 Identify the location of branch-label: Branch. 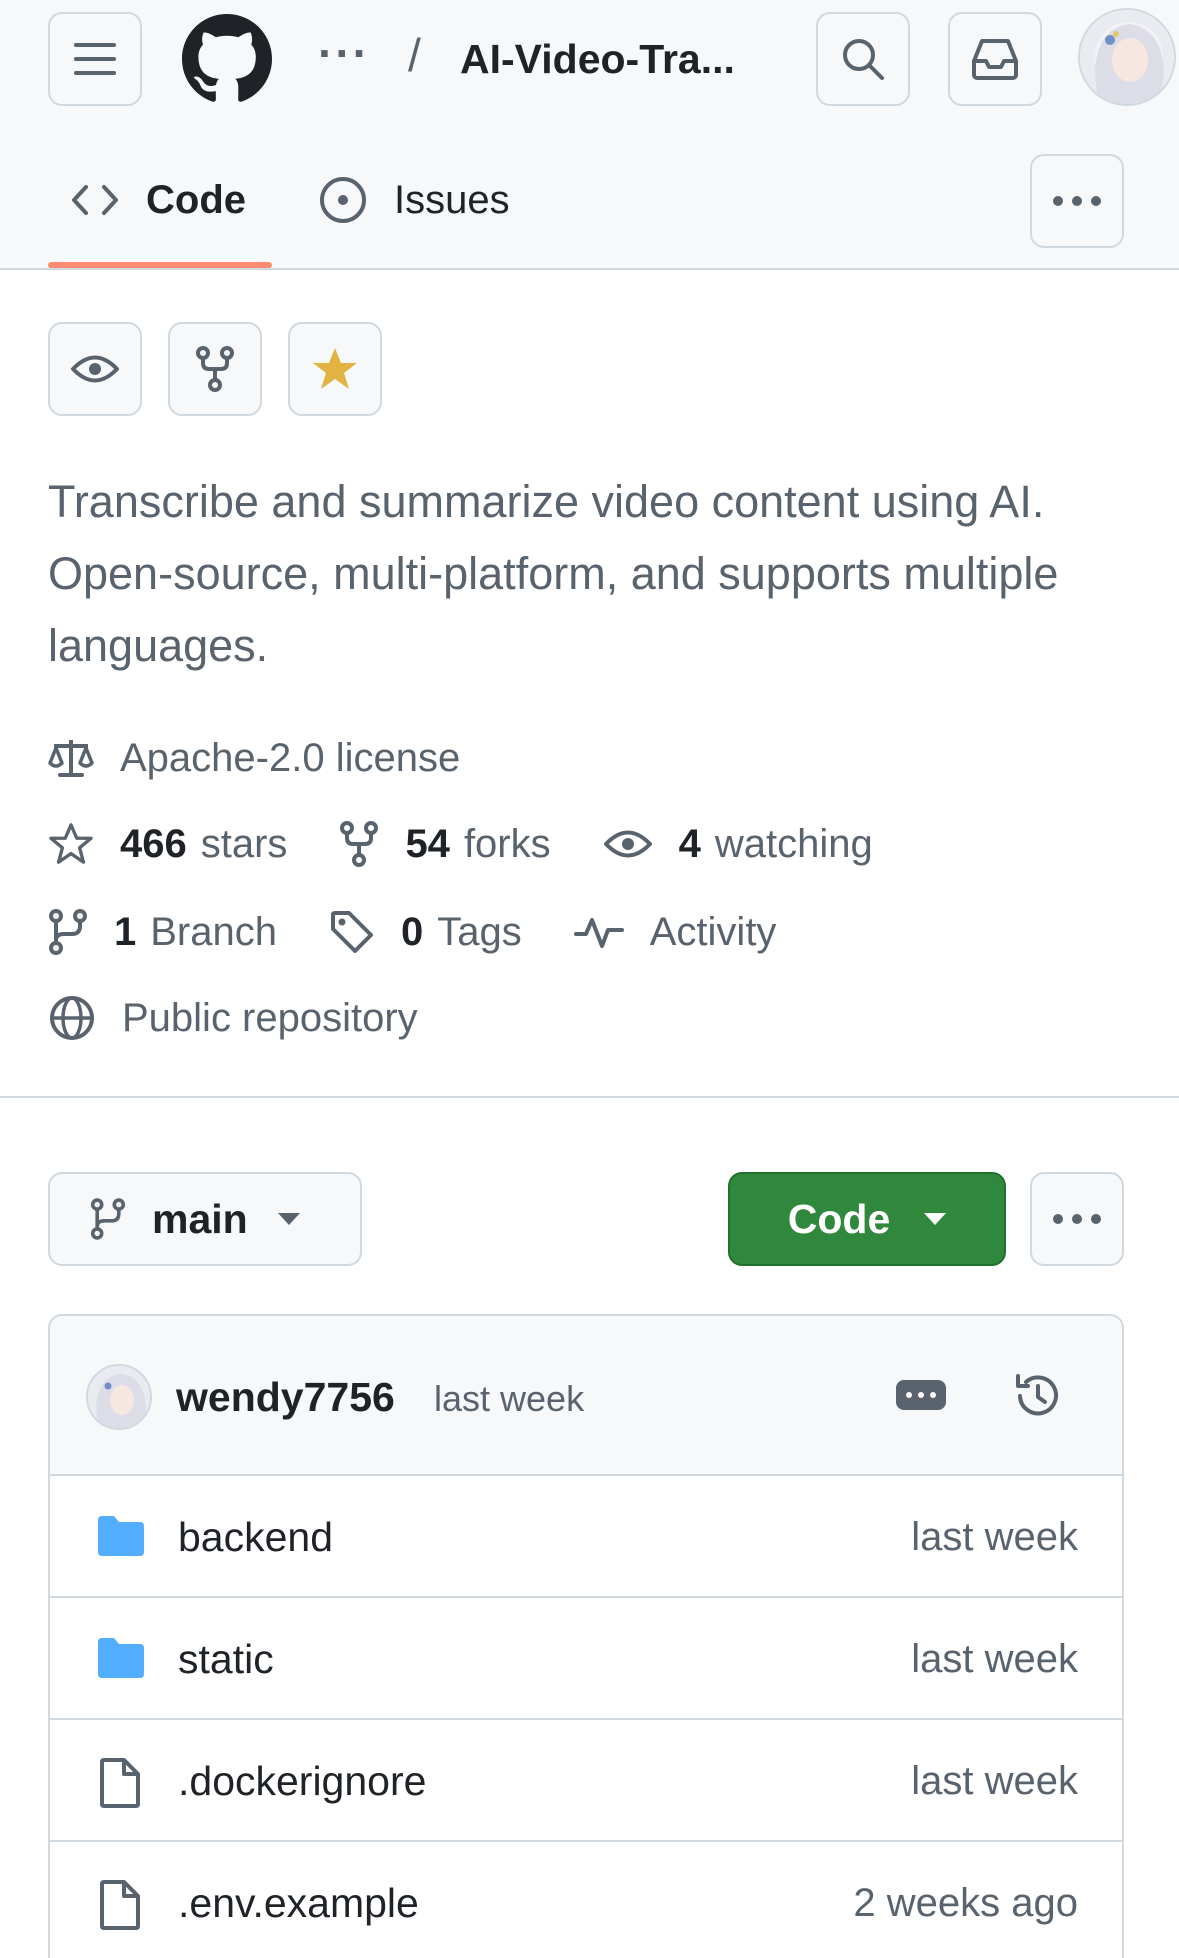
(213, 931).